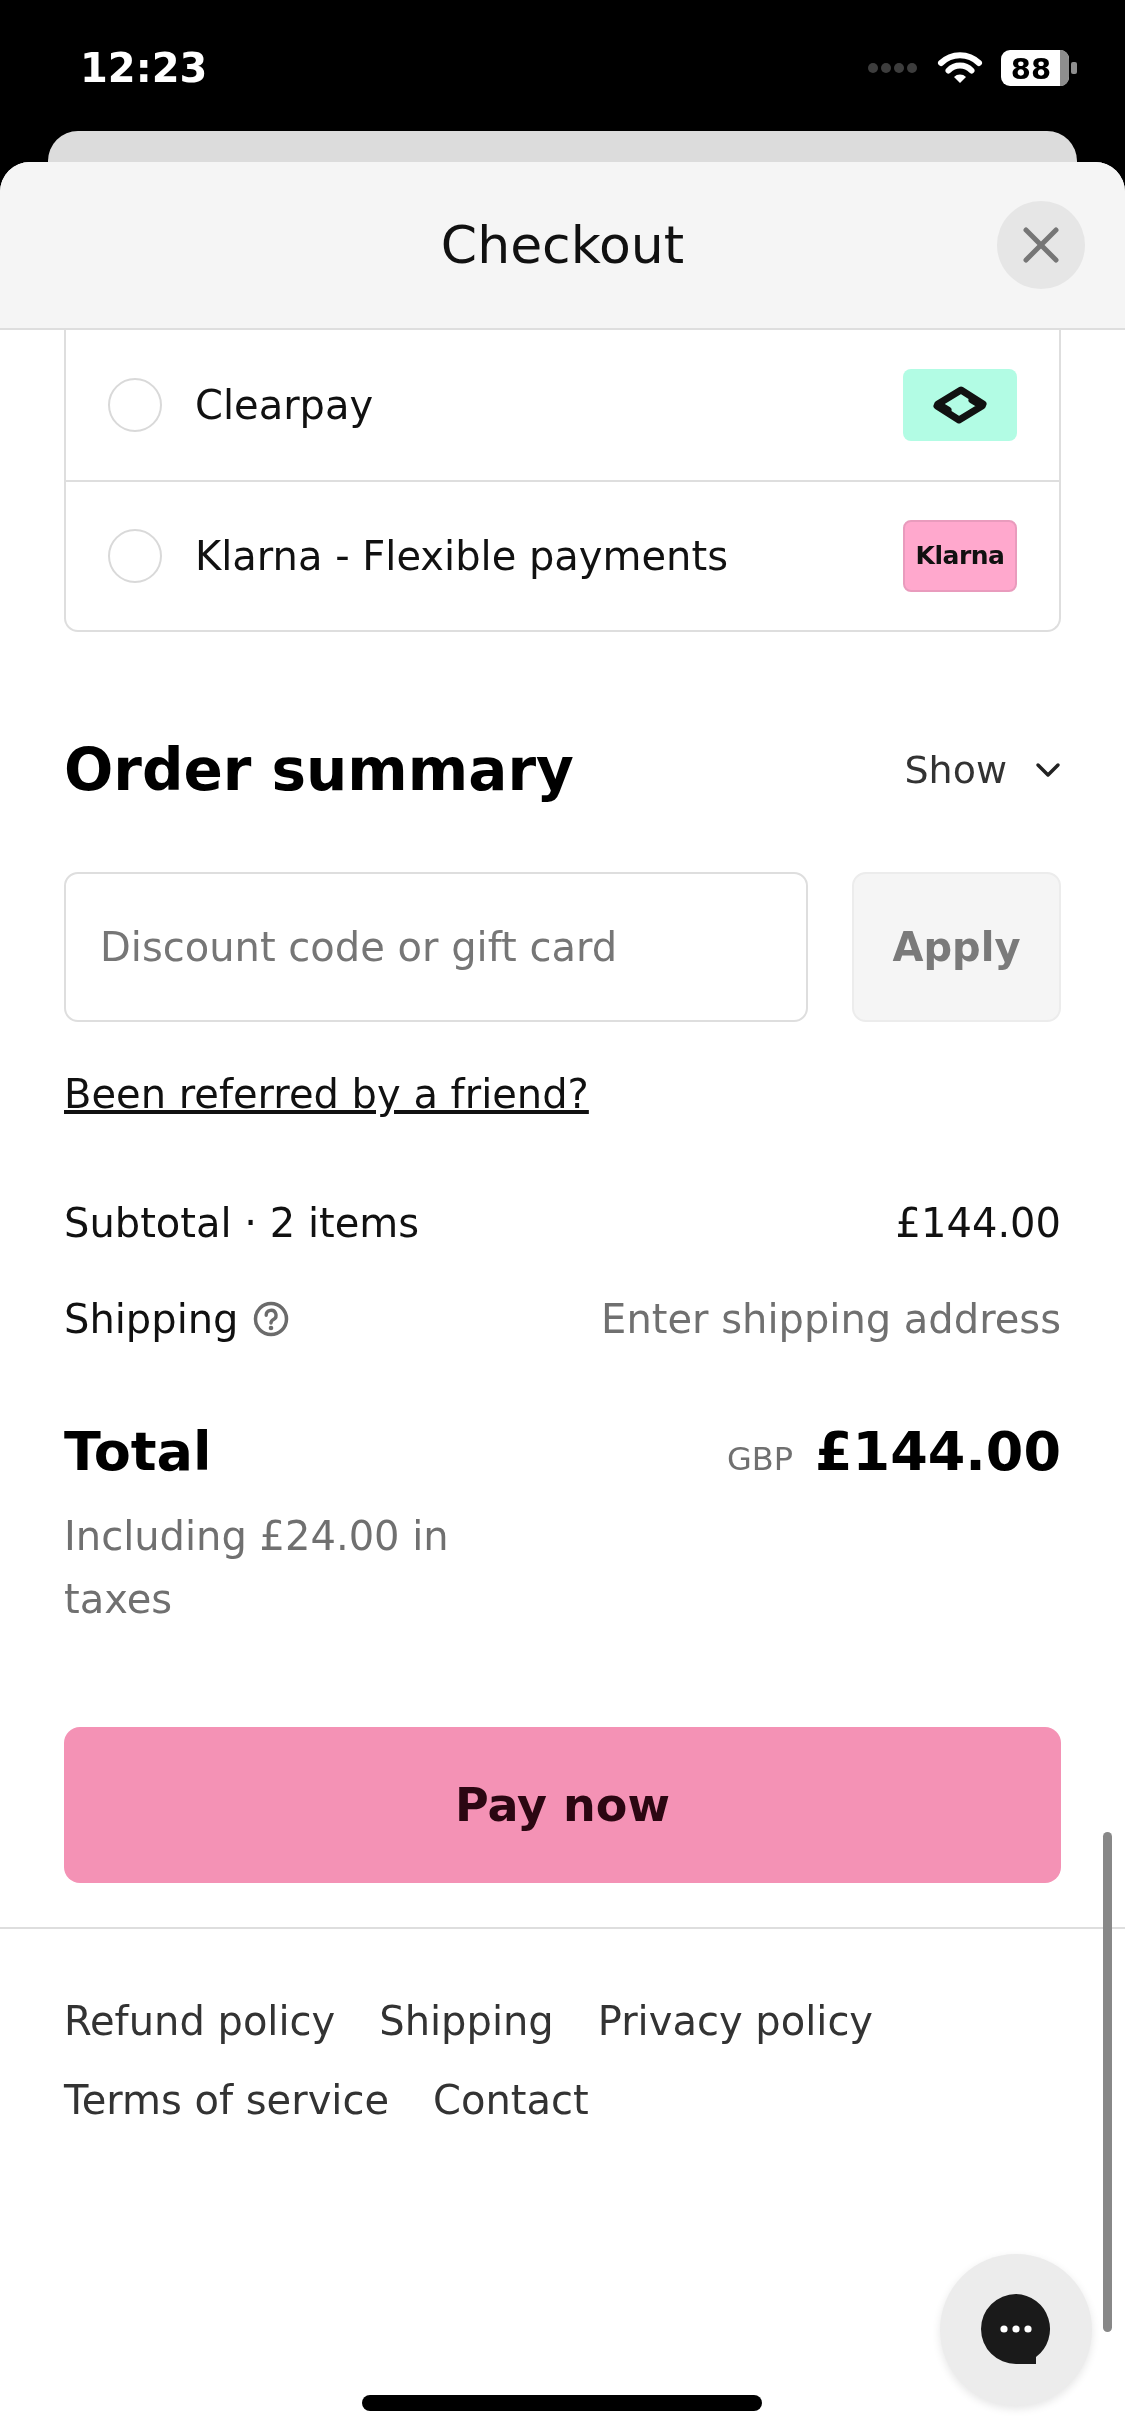 The width and height of the screenshot is (1125, 2436). What do you see at coordinates (257, 1568) in the screenshot?
I see `tax-note: Including £24.00 in taxes` at bounding box center [257, 1568].